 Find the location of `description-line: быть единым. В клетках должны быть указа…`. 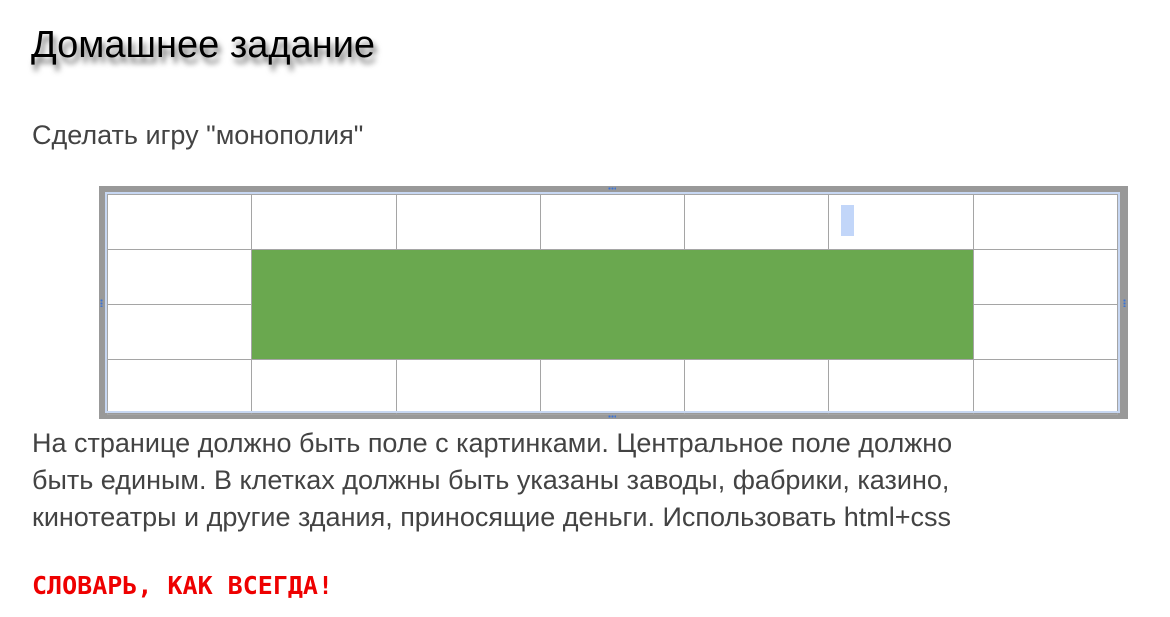

description-line: быть единым. В клетках должны быть указа… is located at coordinates (491, 480).